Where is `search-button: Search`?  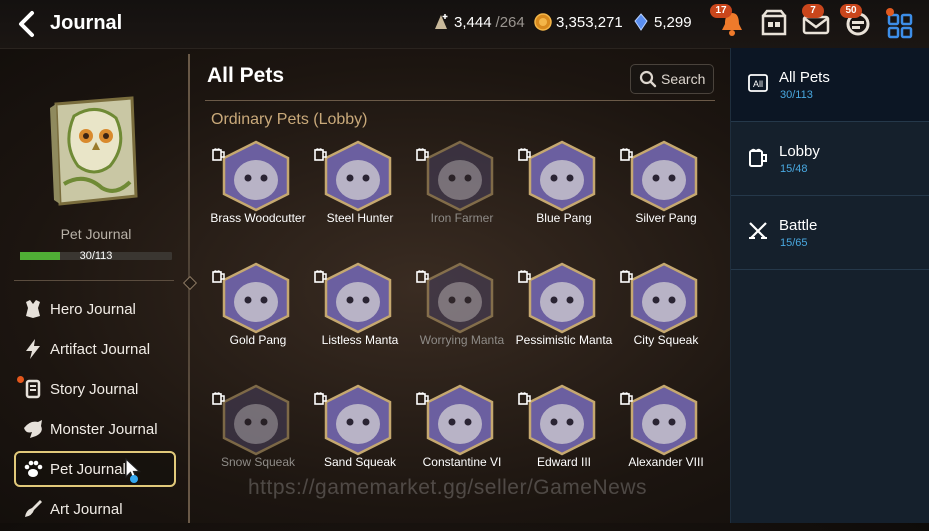 search-button: Search is located at coordinates (672, 79).